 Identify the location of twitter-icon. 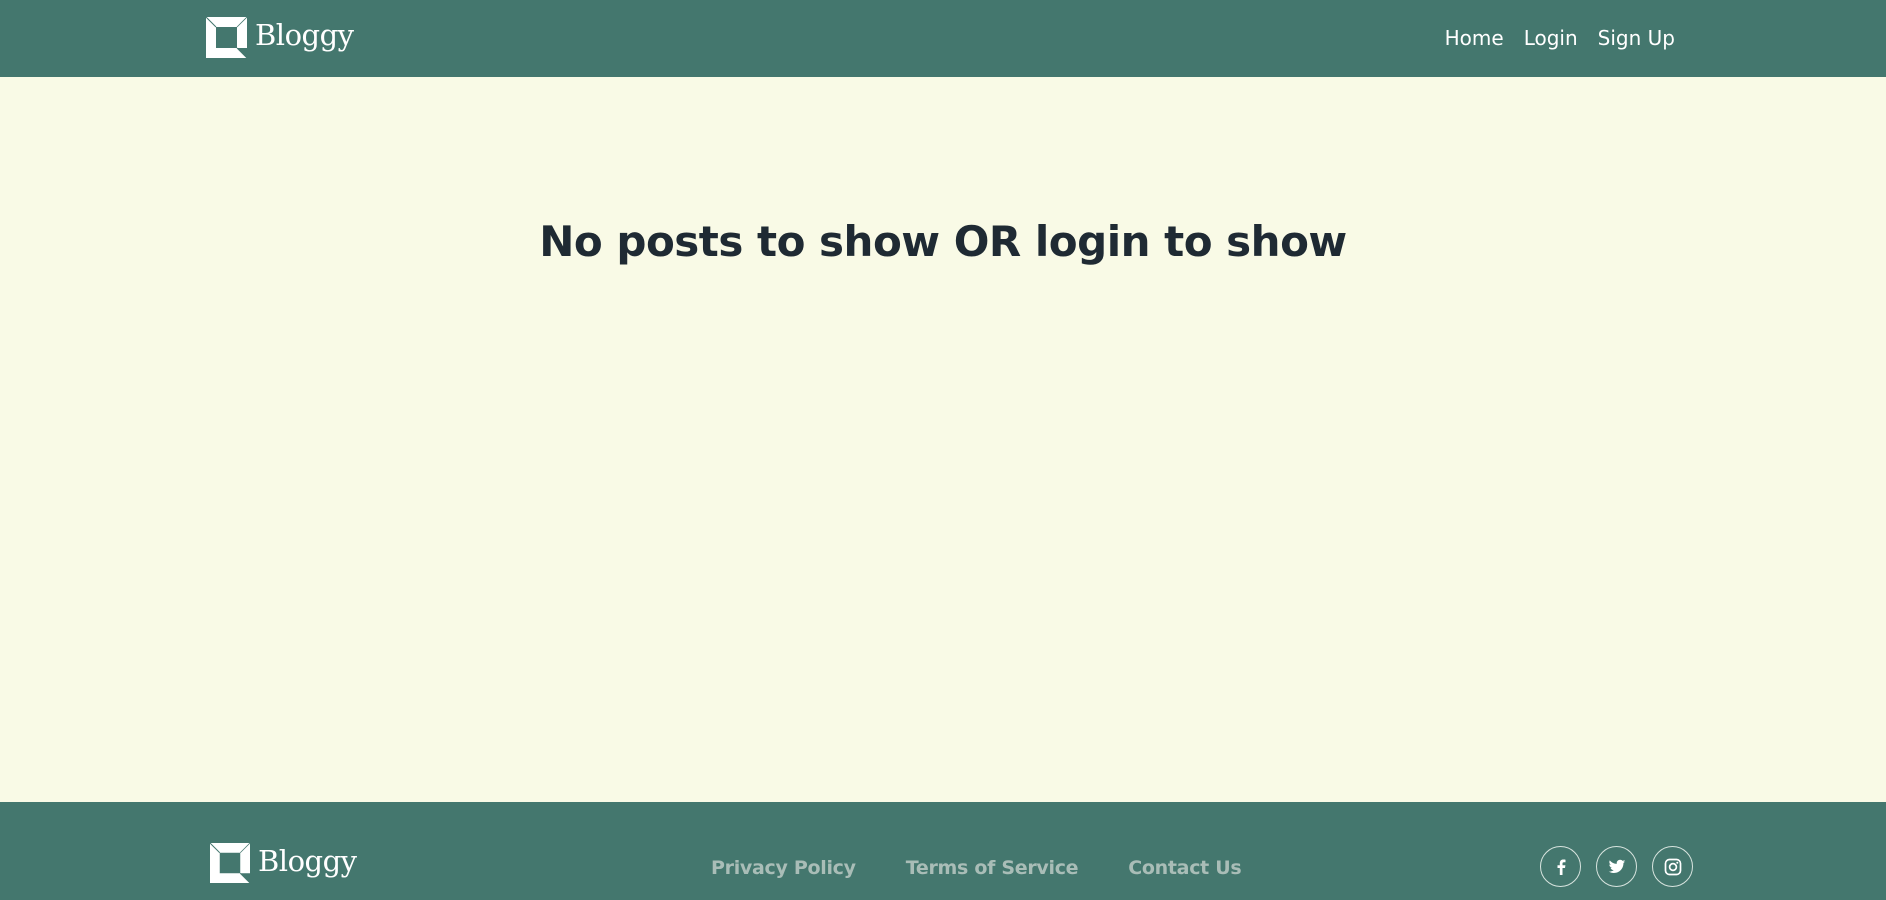
(1616, 866).